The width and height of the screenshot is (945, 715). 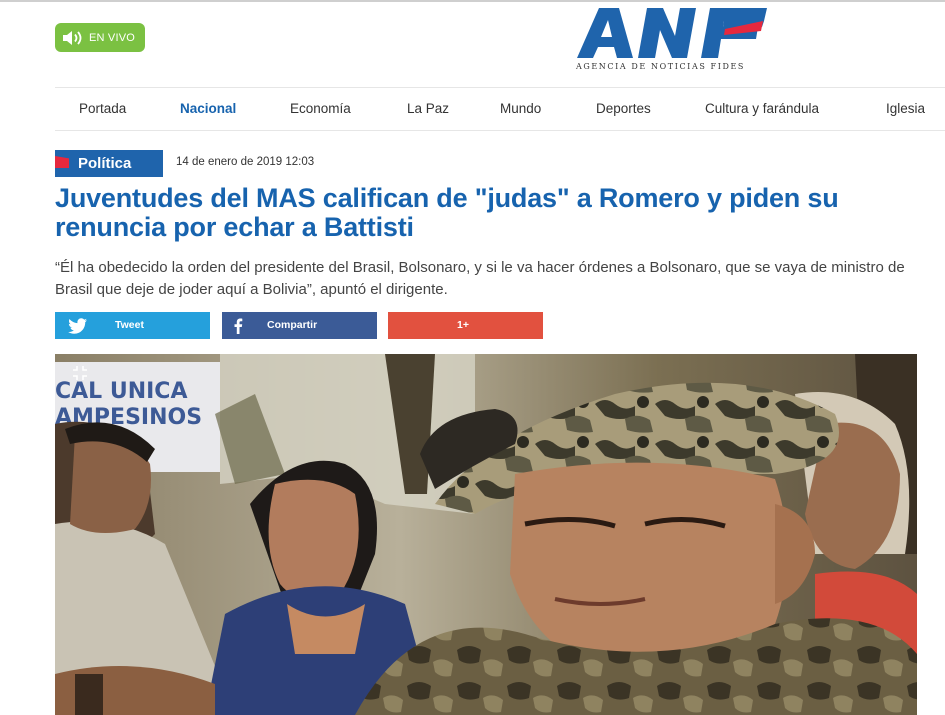 I want to click on nav-item-deportes: Deportes, so click(x=623, y=108).